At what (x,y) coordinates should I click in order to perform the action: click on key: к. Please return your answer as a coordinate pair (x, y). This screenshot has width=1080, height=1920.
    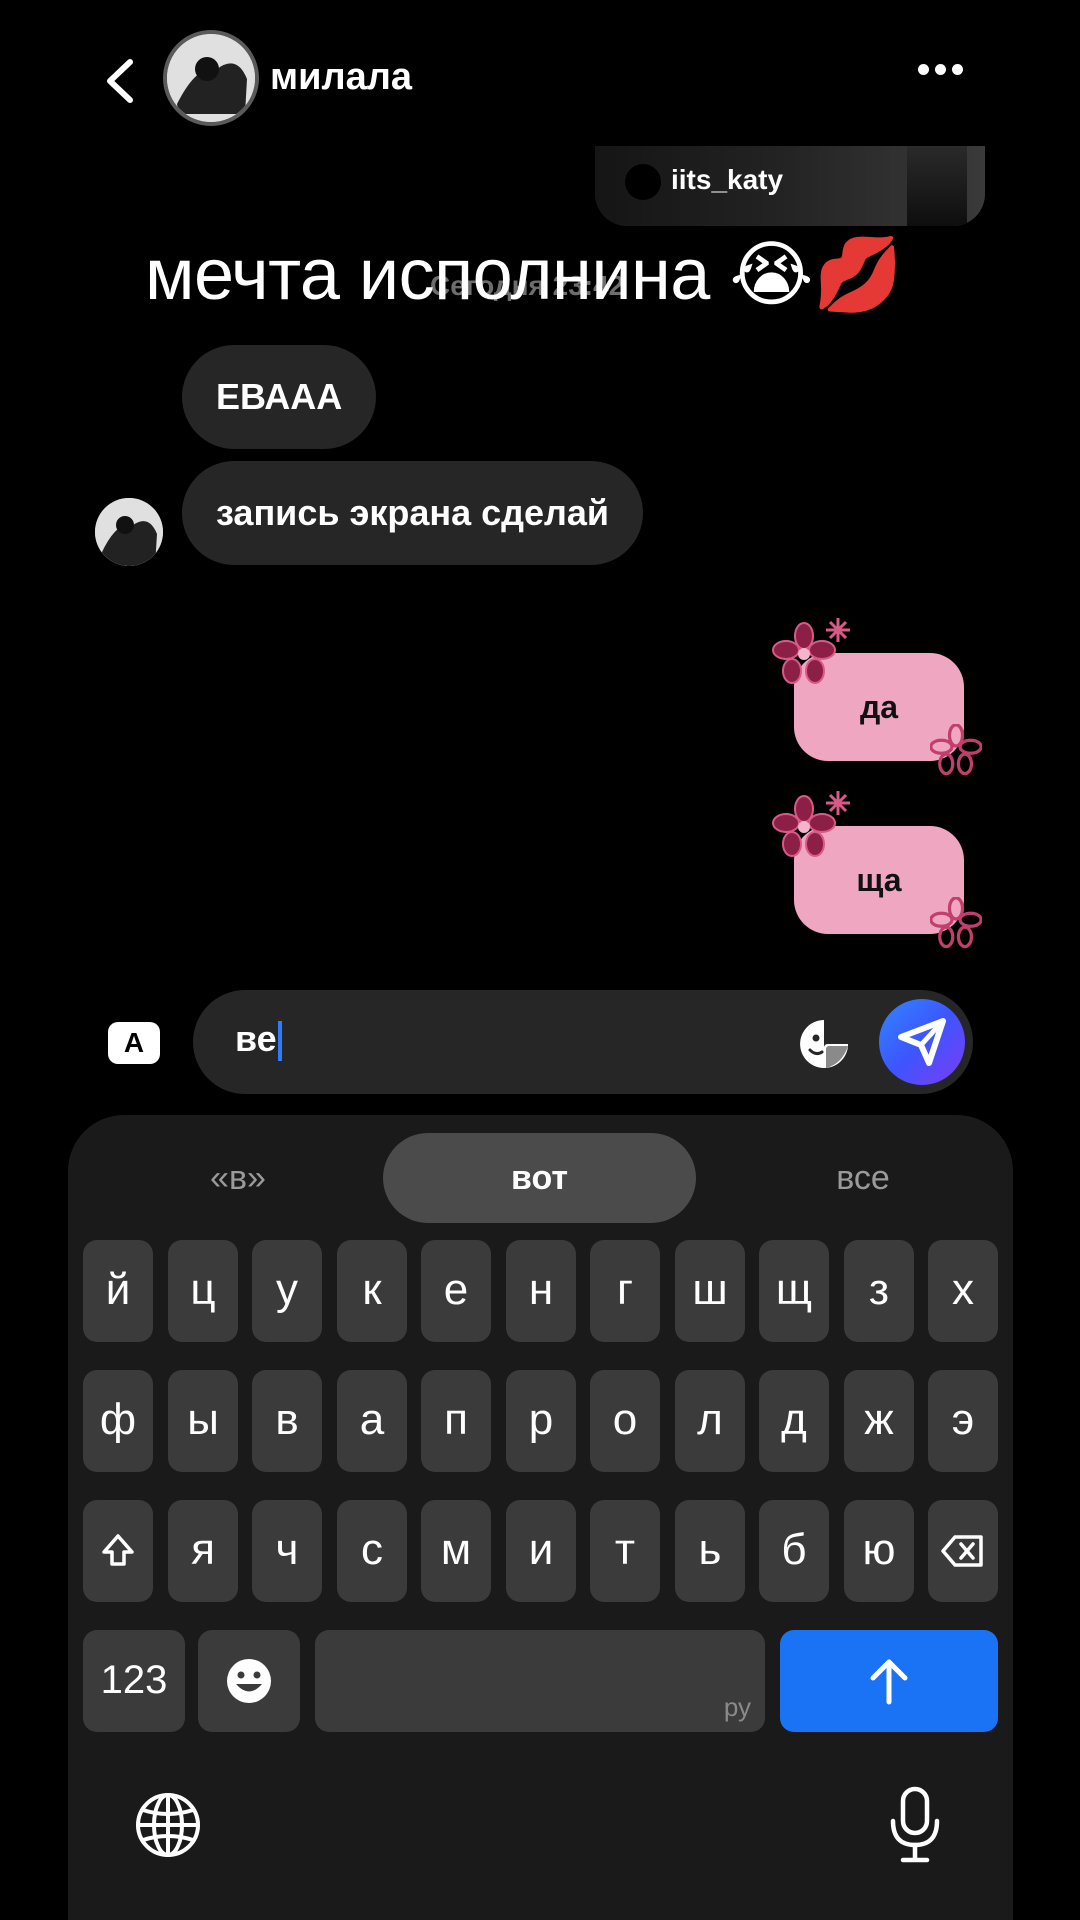
    Looking at the image, I should click on (372, 1291).